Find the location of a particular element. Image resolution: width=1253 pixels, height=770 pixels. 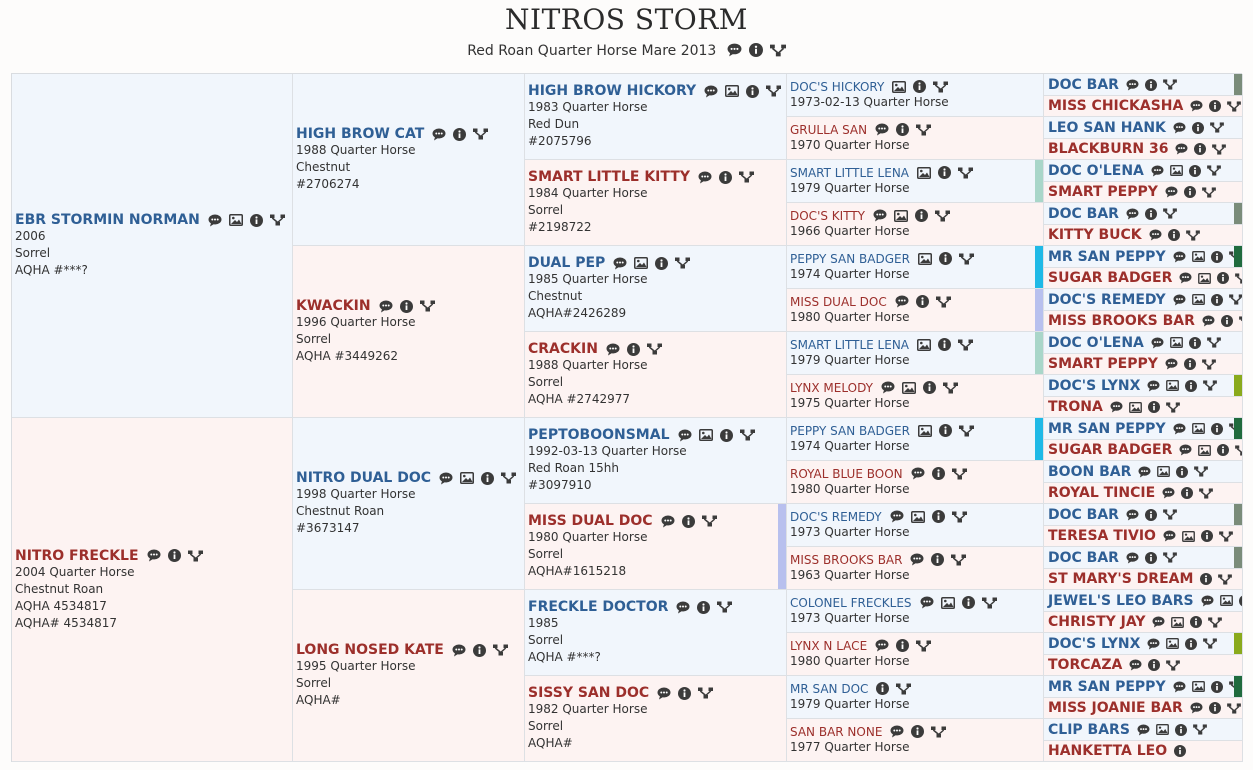

horse-name-link: SMART PEPPY is located at coordinates (1103, 364).